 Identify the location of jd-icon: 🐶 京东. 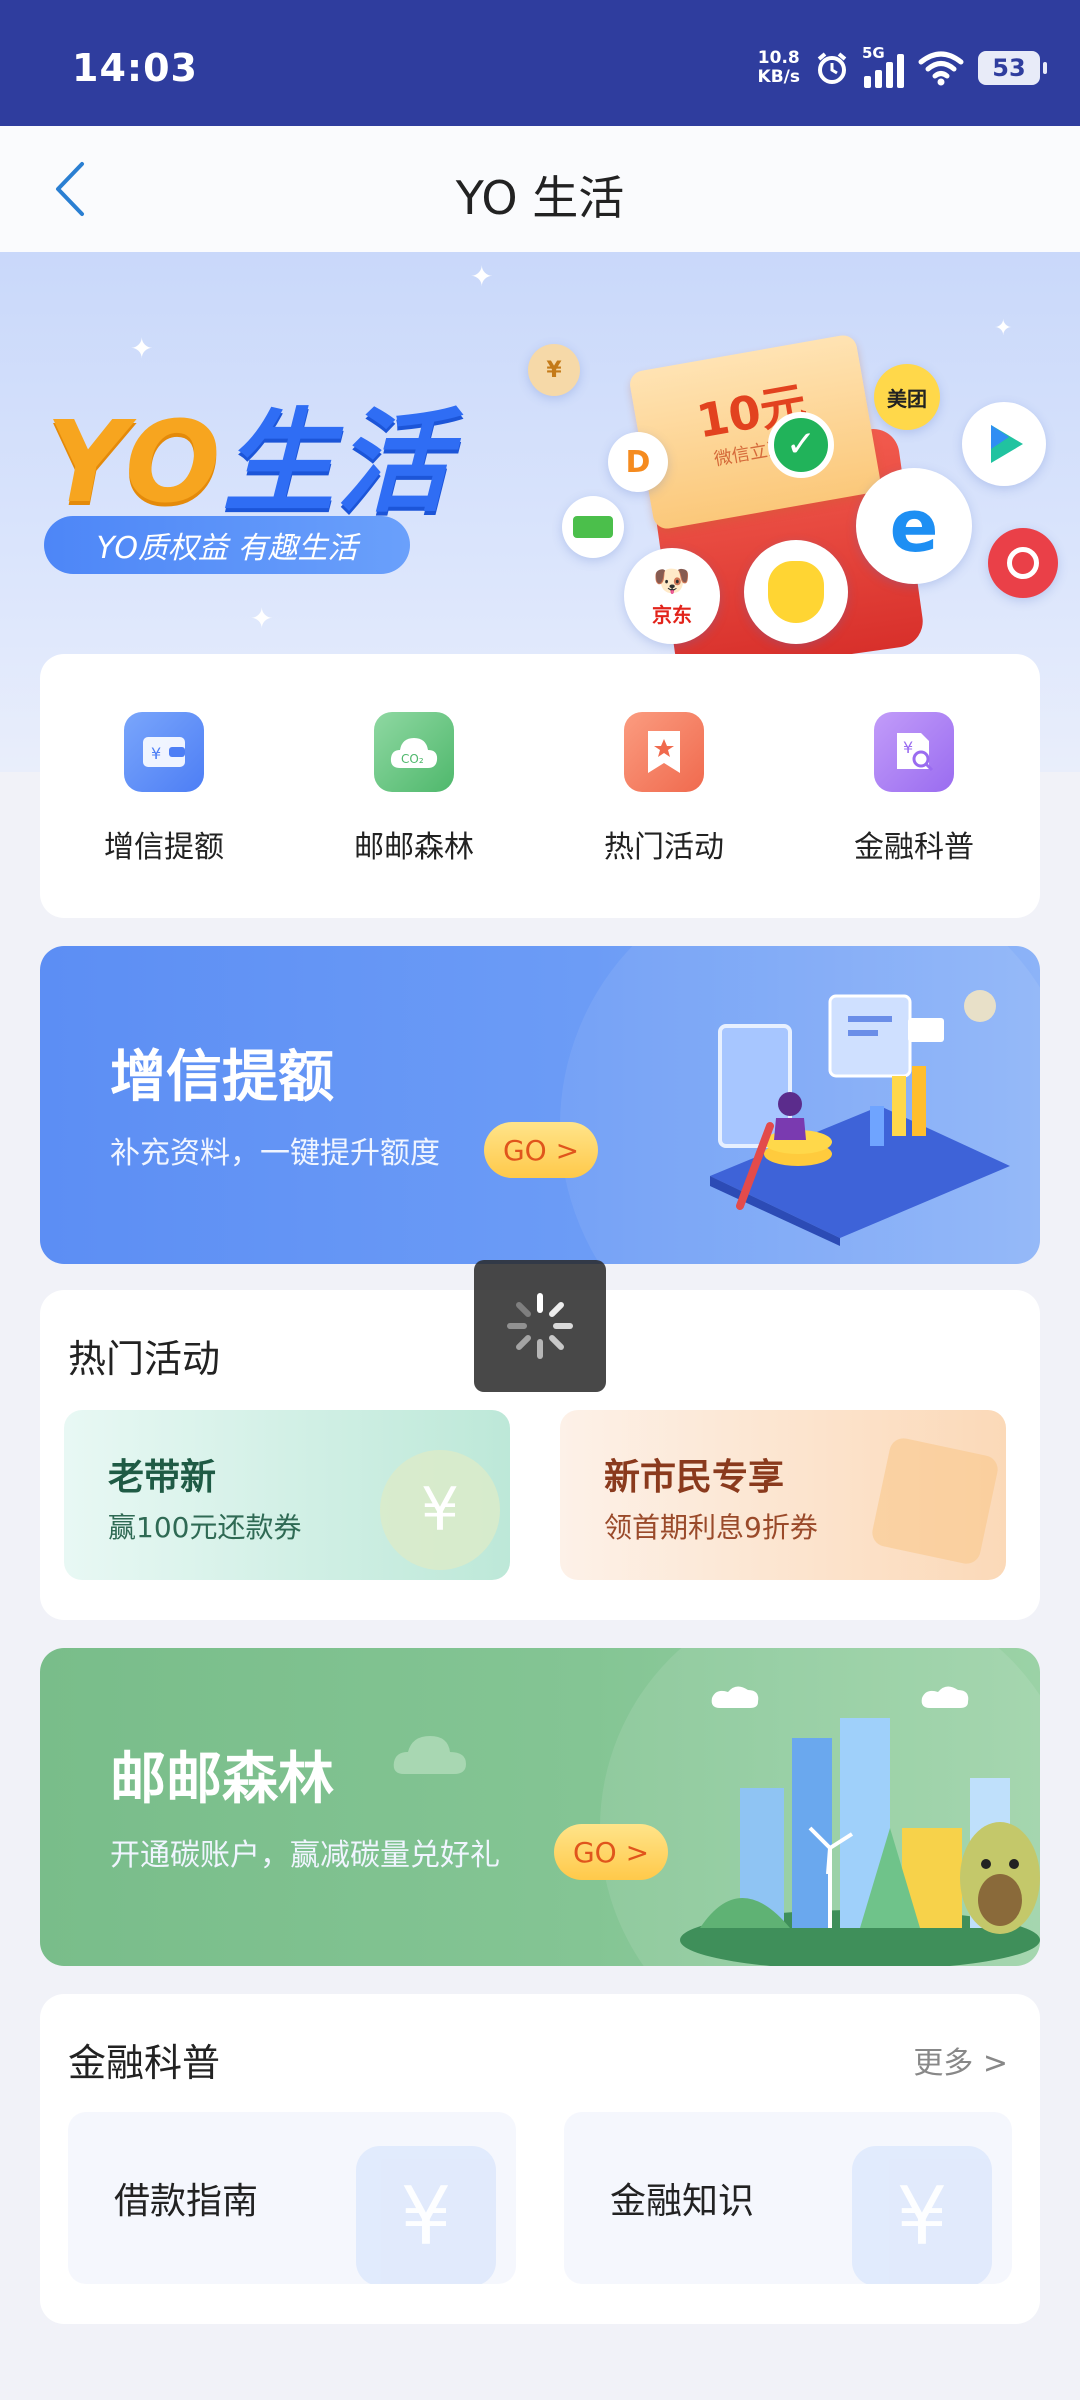
(672, 596).